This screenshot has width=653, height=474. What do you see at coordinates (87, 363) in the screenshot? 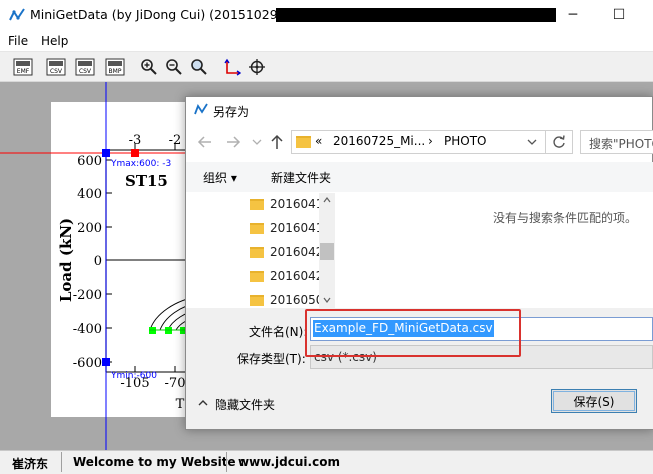
I see `ytick-neg600: -600` at bounding box center [87, 363].